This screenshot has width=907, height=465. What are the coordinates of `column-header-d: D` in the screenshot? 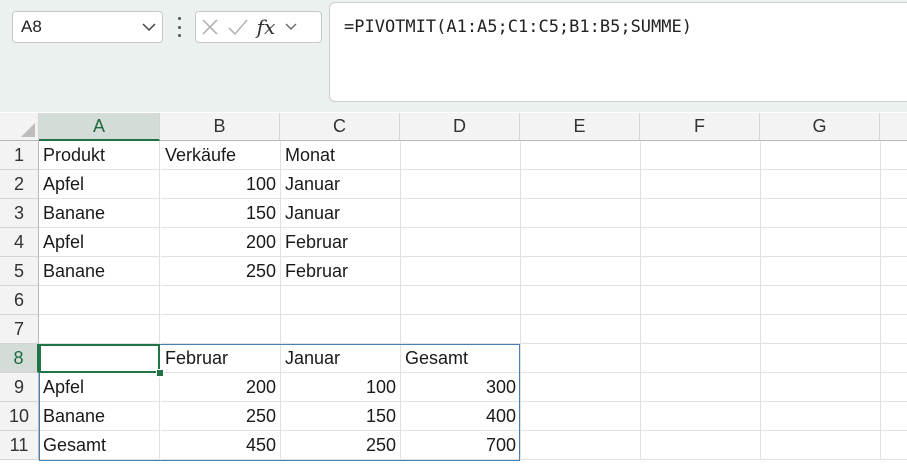 It's located at (460, 127).